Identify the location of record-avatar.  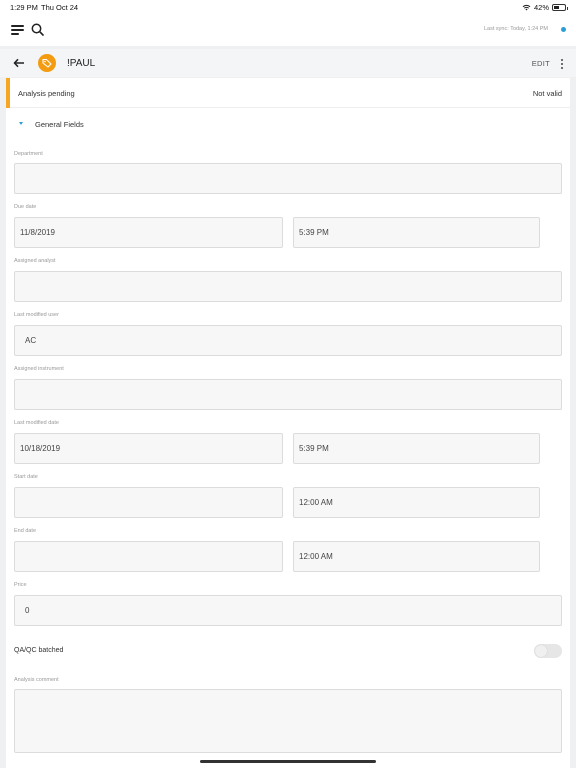
(47, 63).